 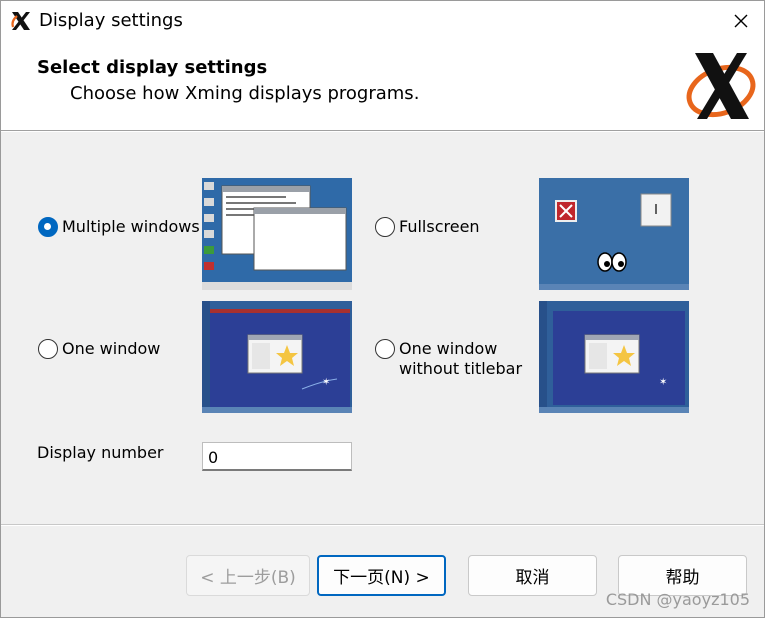 I want to click on radio-label: One window, so click(x=111, y=348).